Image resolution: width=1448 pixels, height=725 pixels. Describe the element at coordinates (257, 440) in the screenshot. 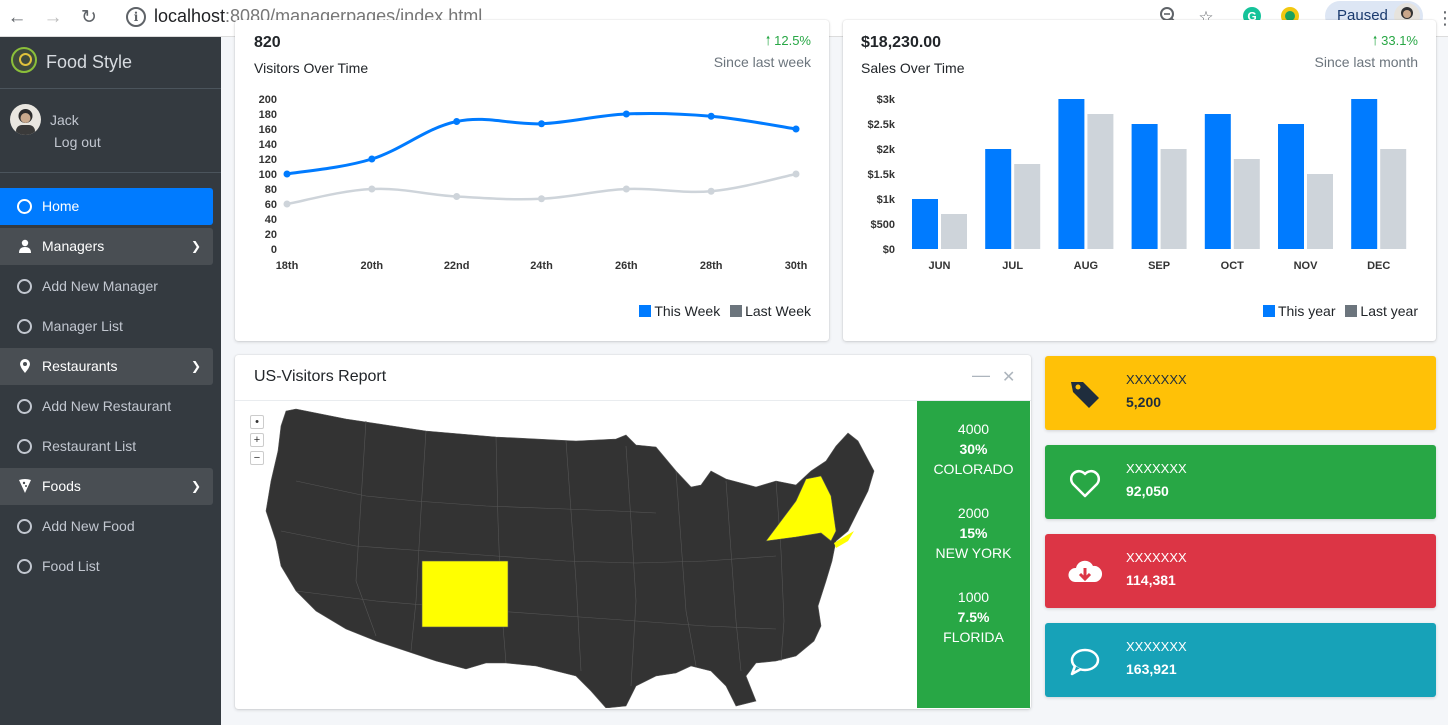

I see `map-zoom-in-button: +` at that location.